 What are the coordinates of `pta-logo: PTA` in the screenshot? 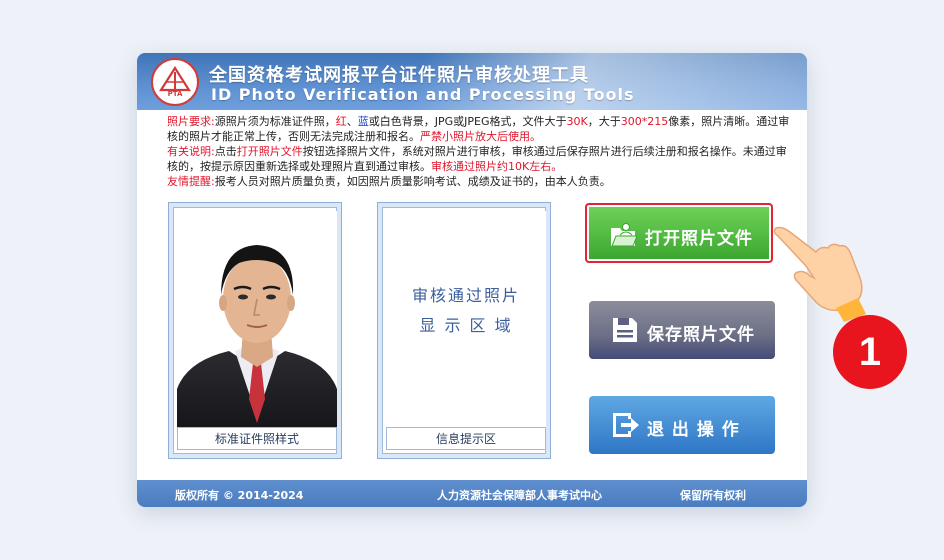 It's located at (175, 82).